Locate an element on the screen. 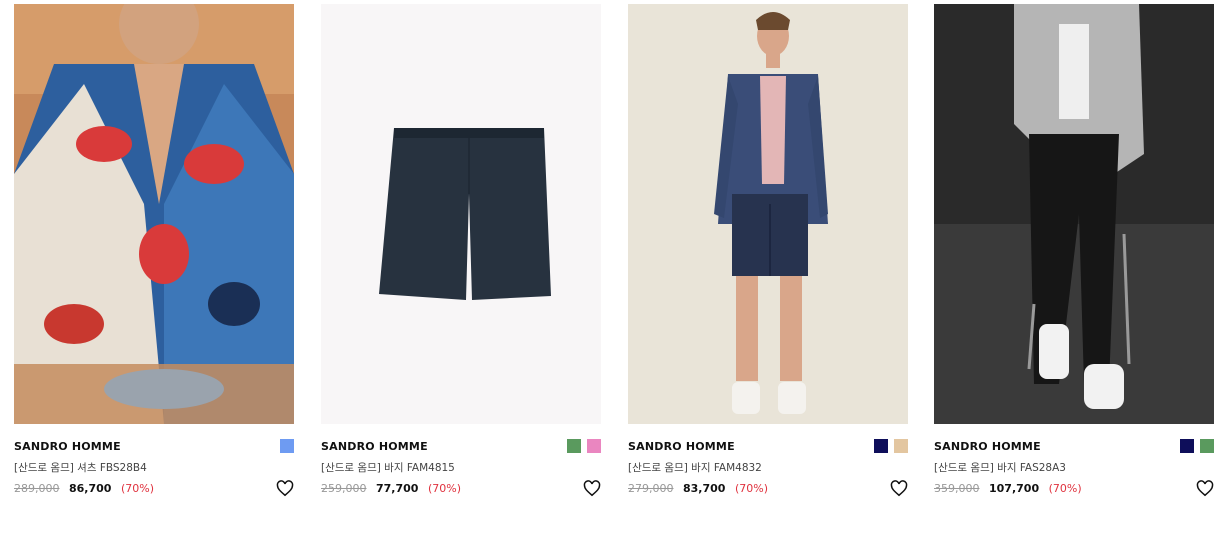 The image size is (1231, 535). price-row: 279,000 83,700 (70%) is located at coordinates (698, 488).